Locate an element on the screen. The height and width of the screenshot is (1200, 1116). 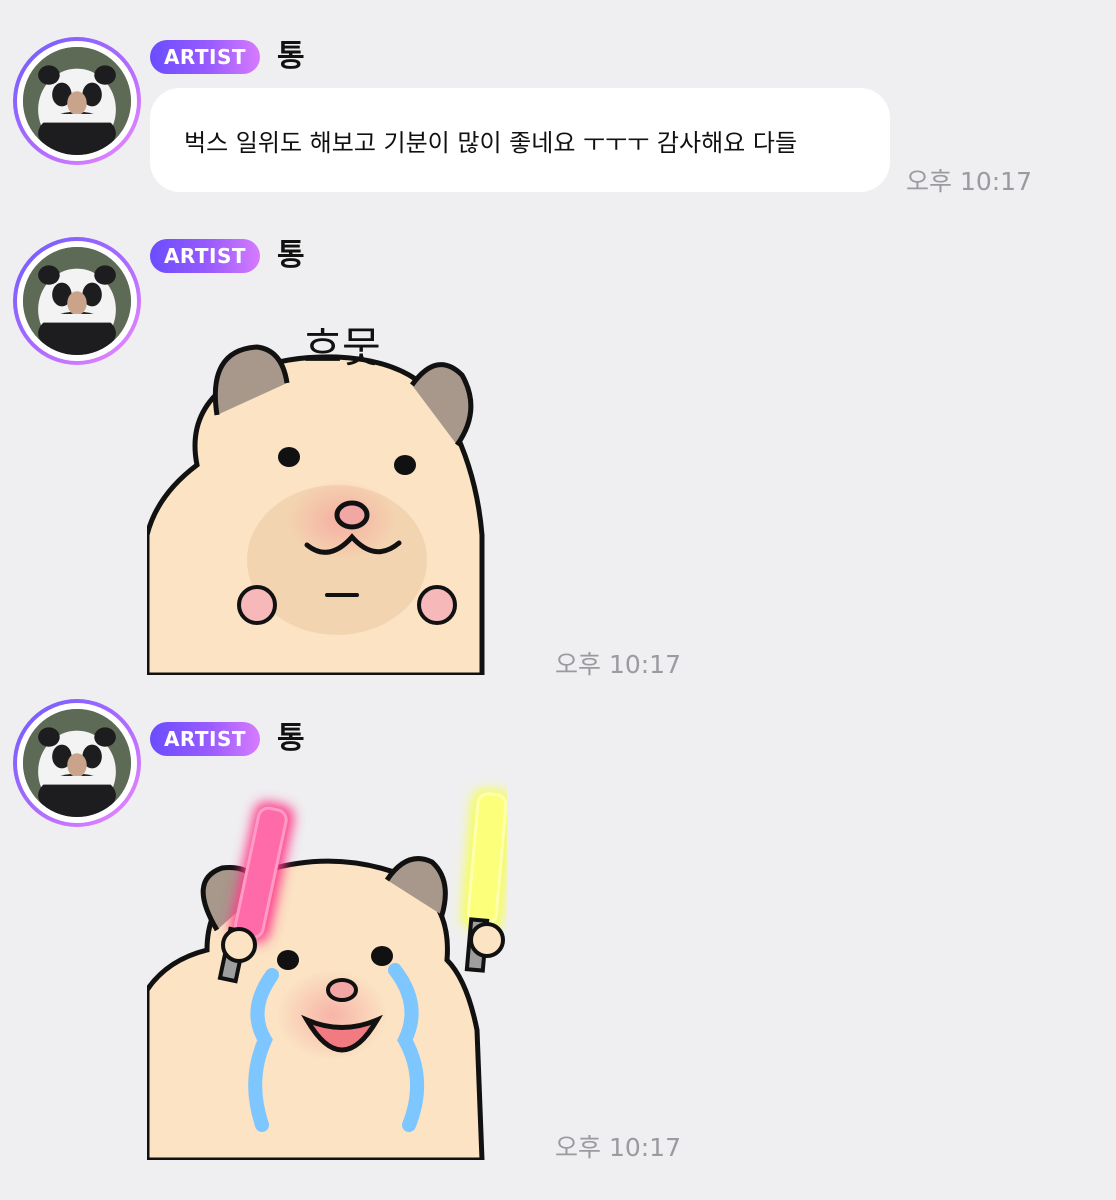
sticker-caption: 흐뭇 is located at coordinates (341, 347).